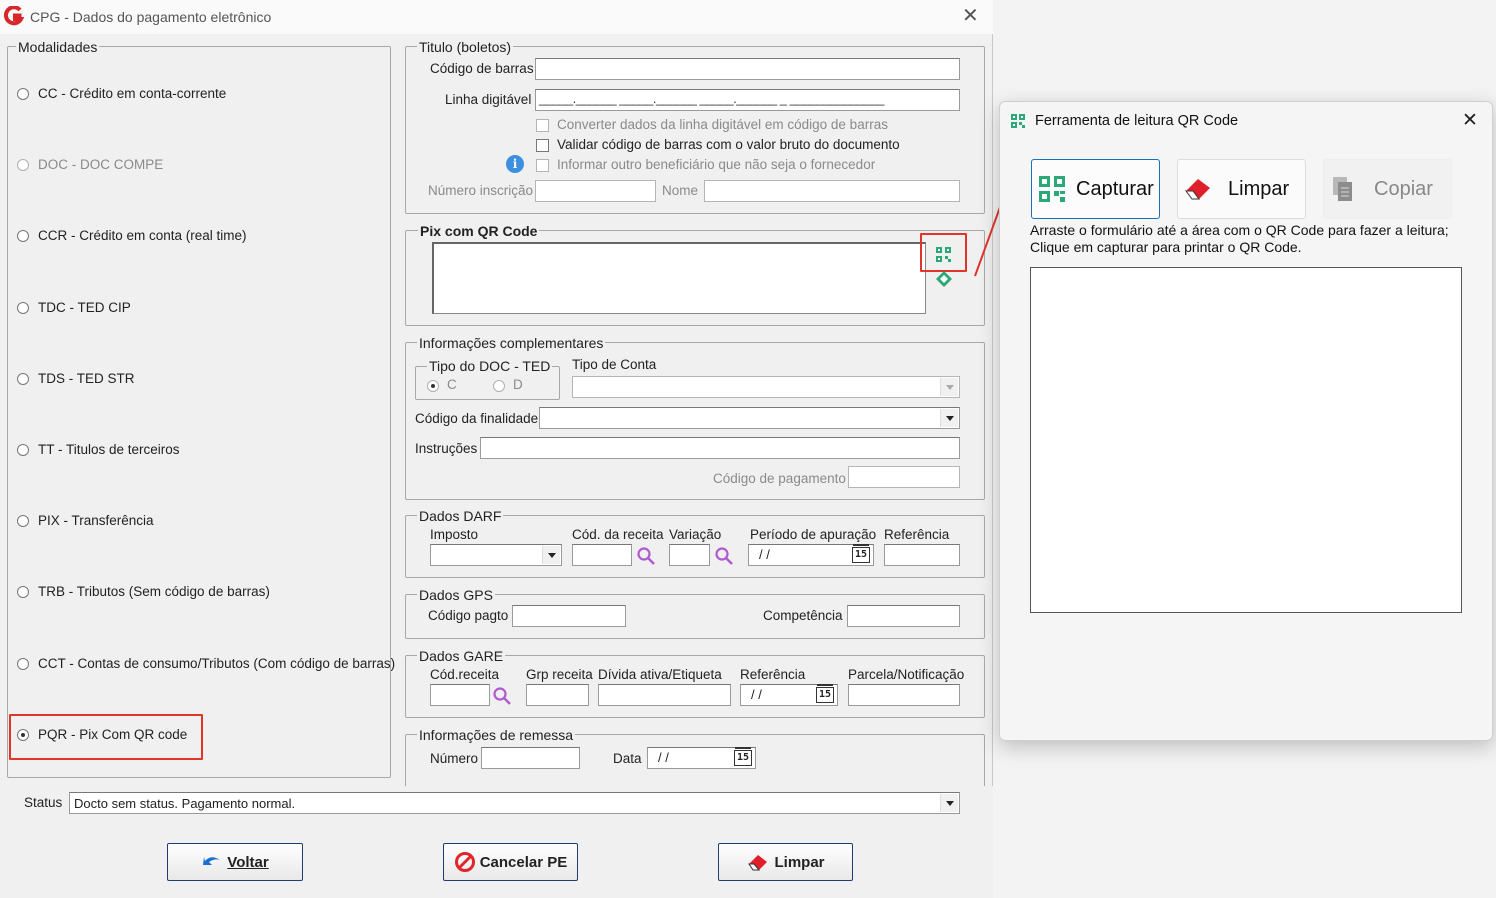 Image resolution: width=1496 pixels, height=898 pixels. I want to click on tipo-doc-radio-d, so click(499, 386).